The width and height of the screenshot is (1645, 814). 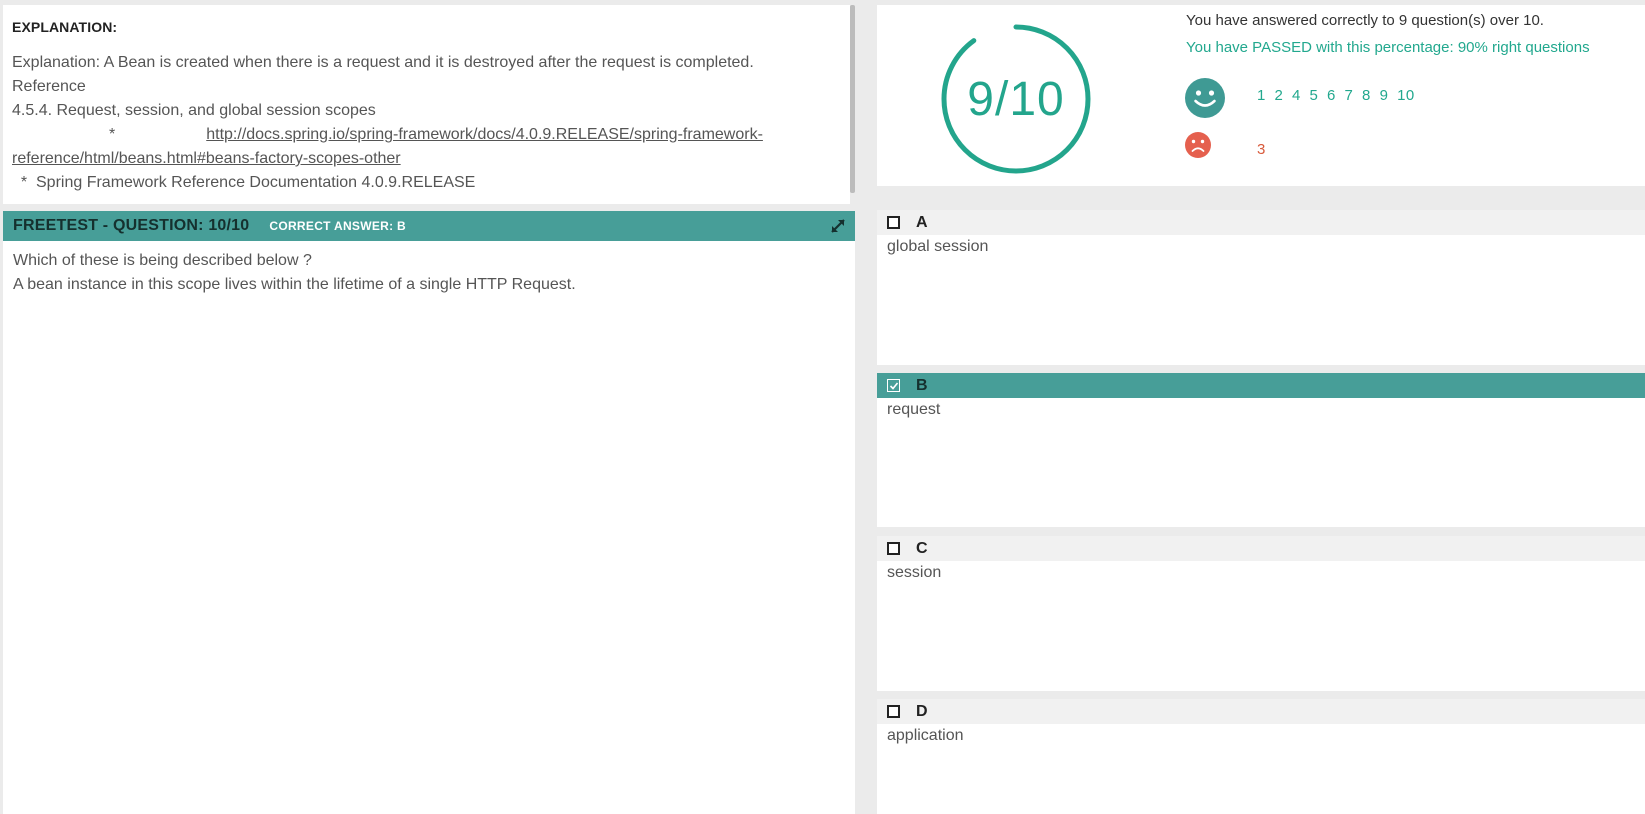 I want to click on checkbox-checked-icon, so click(x=893, y=385).